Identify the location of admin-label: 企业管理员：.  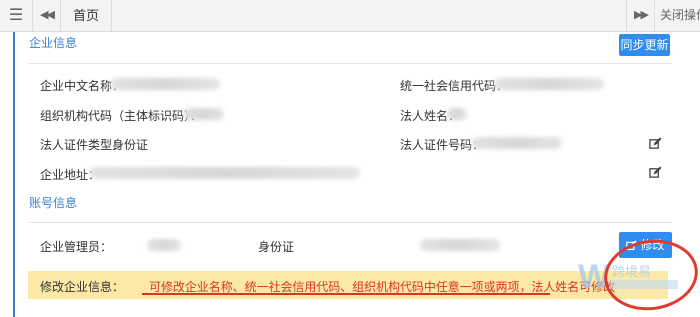
(76, 247).